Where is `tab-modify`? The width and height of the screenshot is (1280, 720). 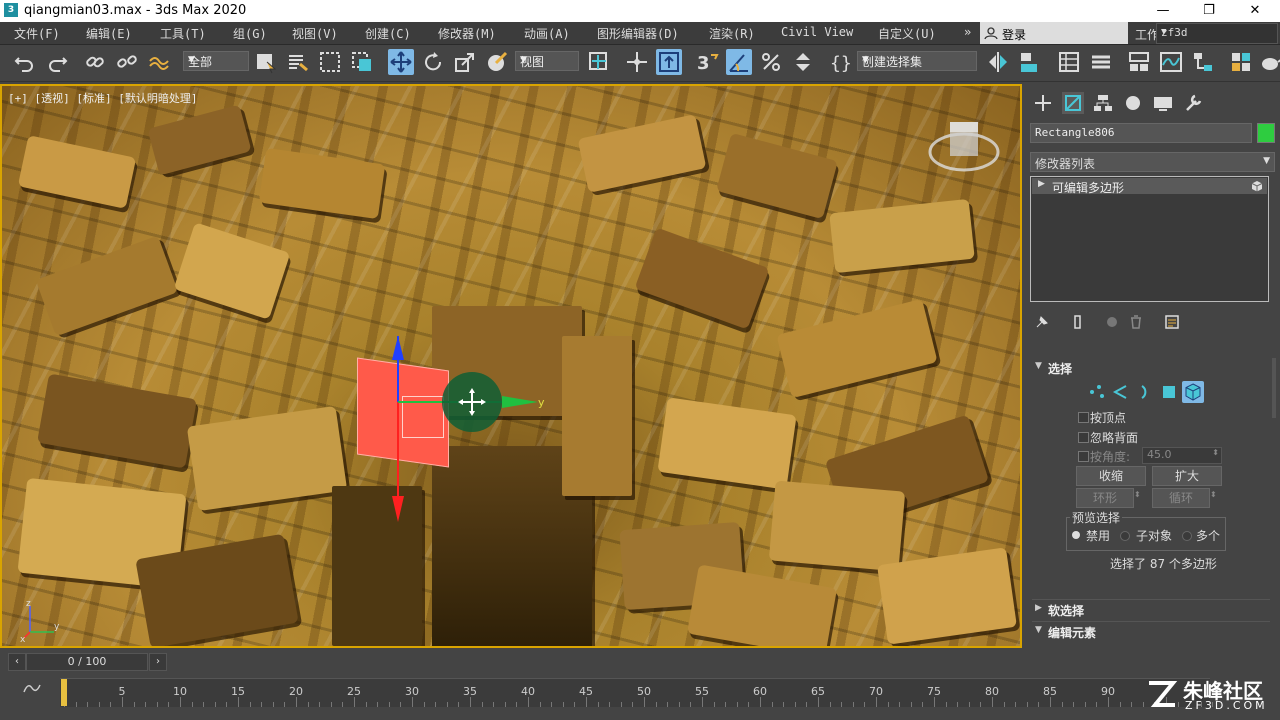 tab-modify is located at coordinates (1073, 103).